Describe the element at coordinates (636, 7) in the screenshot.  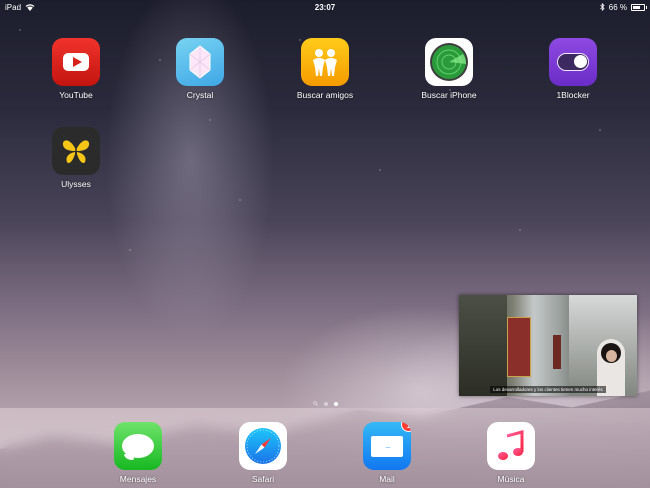
I see `battery-level` at that location.